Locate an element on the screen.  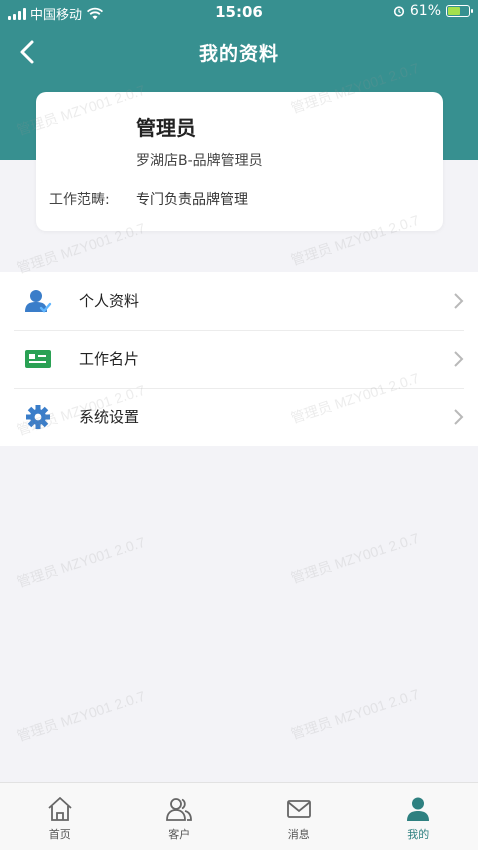
mail-icon is located at coordinates (298, 809).